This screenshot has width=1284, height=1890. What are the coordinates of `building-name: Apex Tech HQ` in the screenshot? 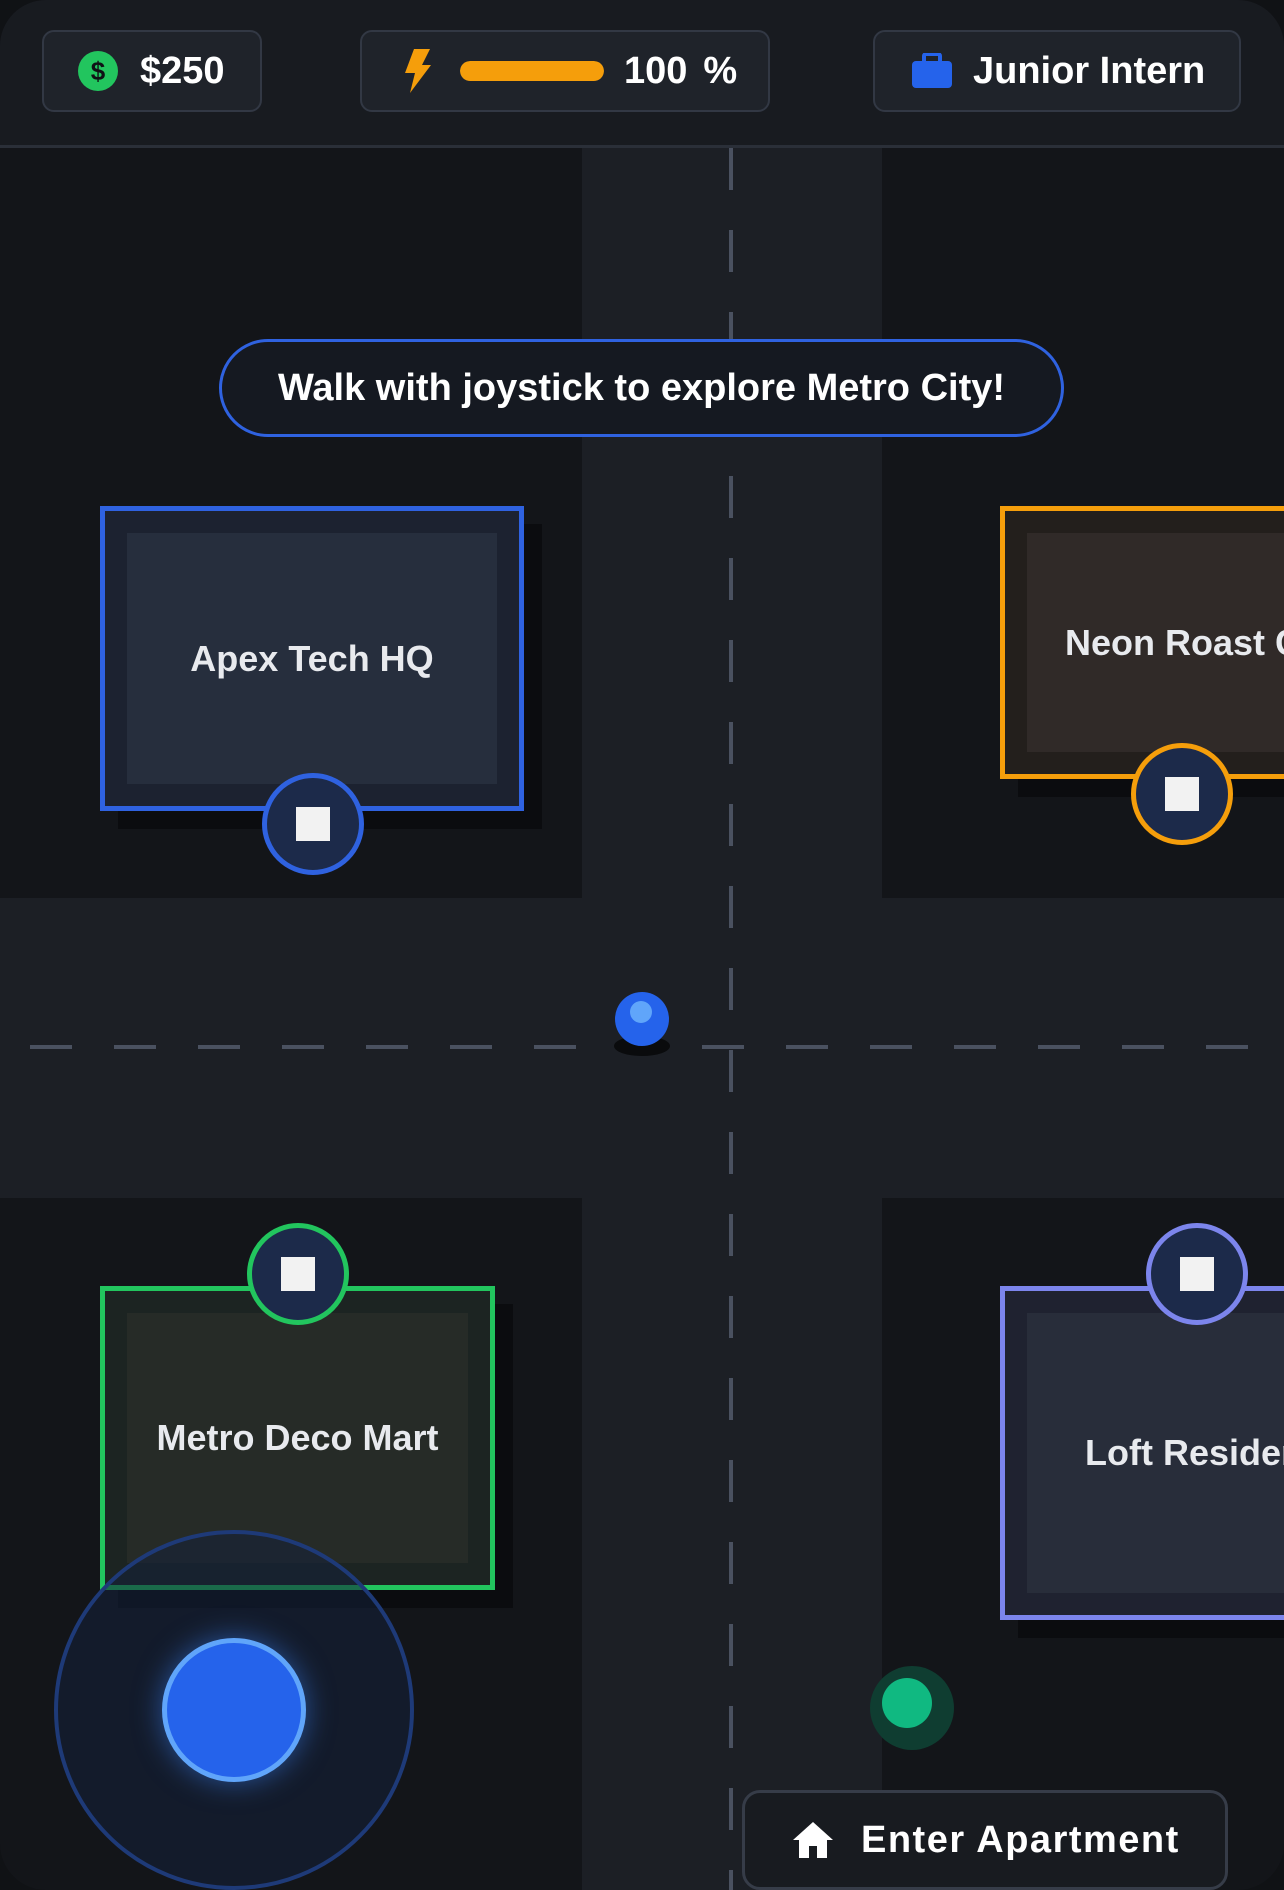 It's located at (312, 658).